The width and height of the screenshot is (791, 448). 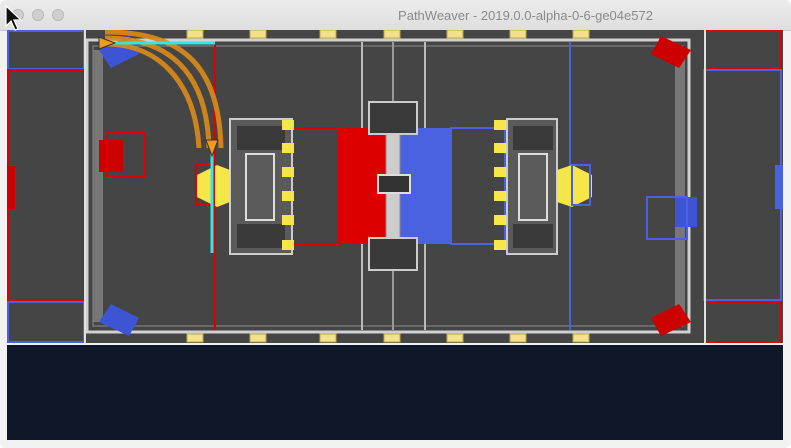 What do you see at coordinates (395, 15) in the screenshot?
I see `title-bar: PathWeaver - 2019.0.0-alpha-0-6-ge04e572` at bounding box center [395, 15].